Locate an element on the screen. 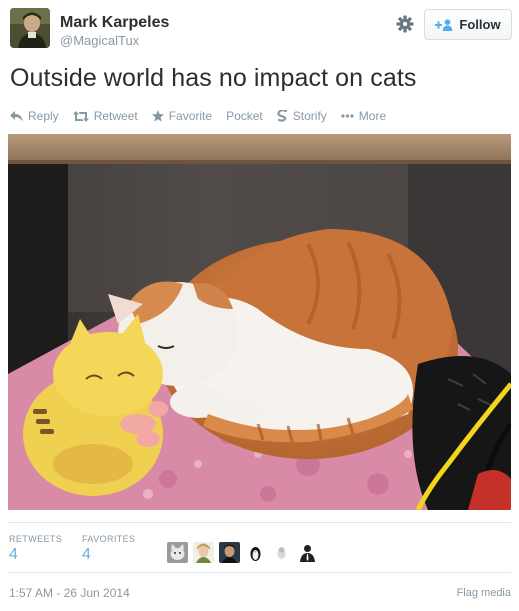 This screenshot has width=519, height=611. pocket-action: Pocket is located at coordinates (244, 116).